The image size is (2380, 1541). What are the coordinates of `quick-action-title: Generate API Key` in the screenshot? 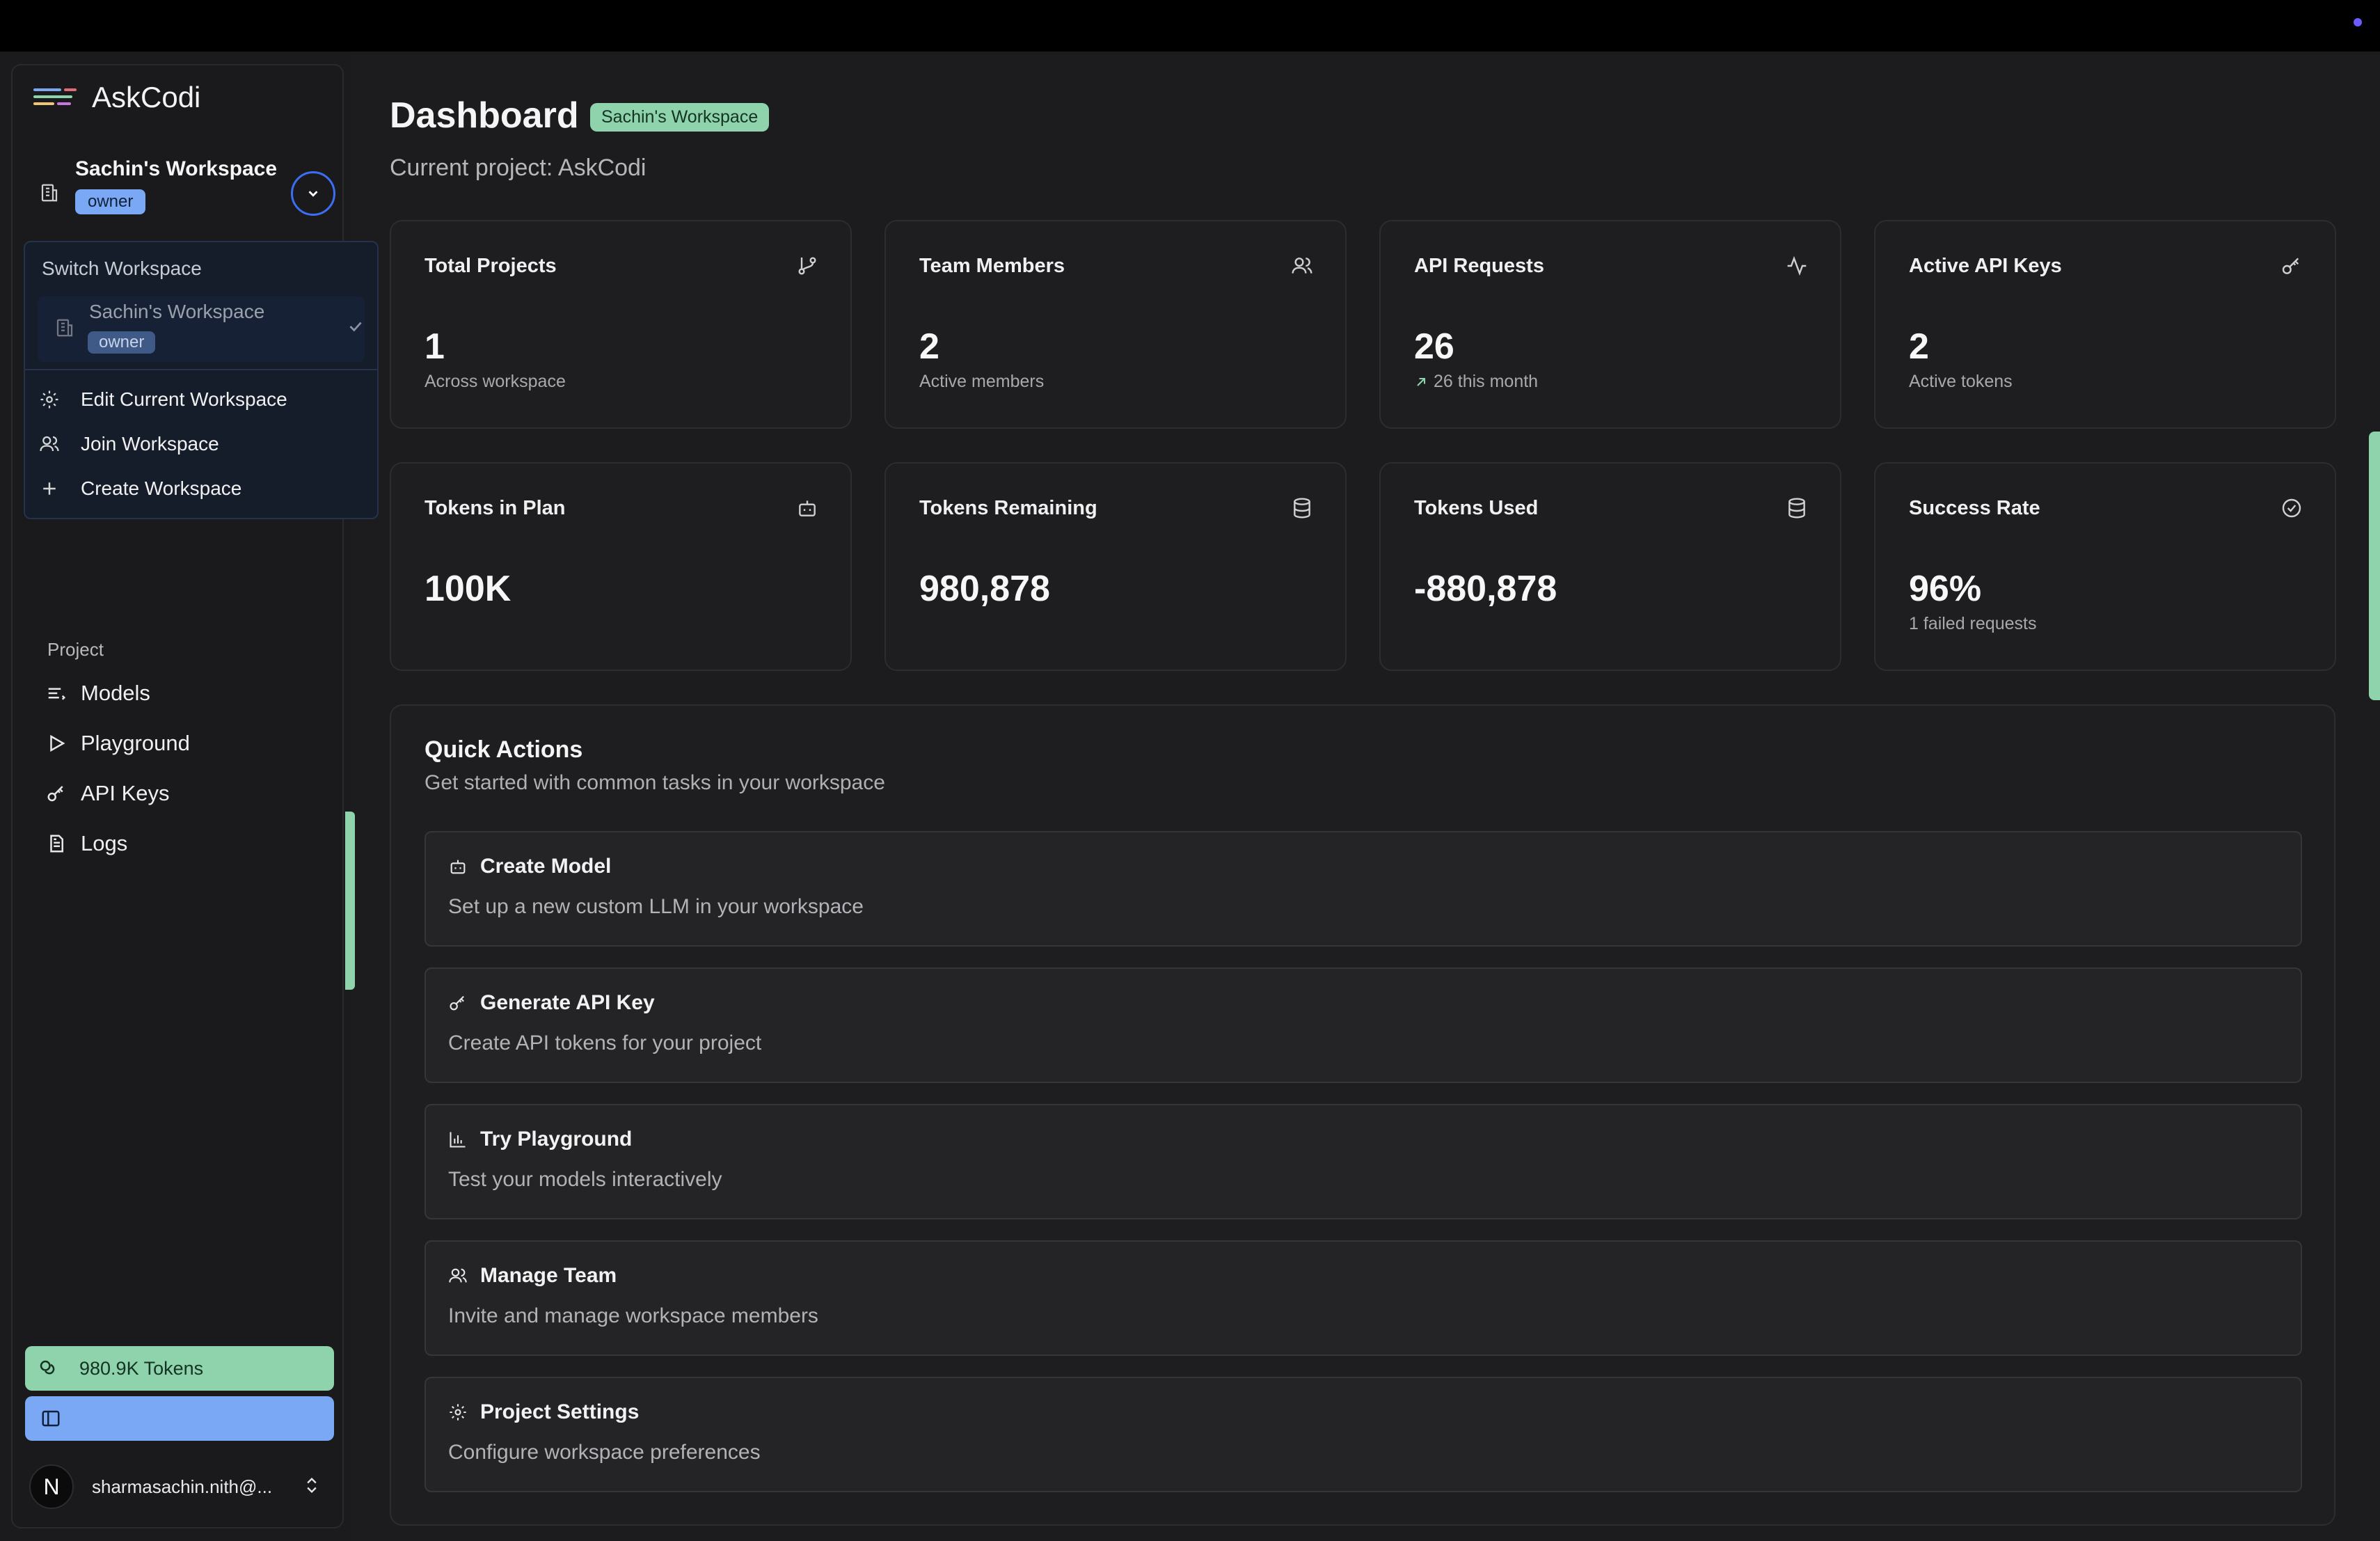 It's located at (567, 1002).